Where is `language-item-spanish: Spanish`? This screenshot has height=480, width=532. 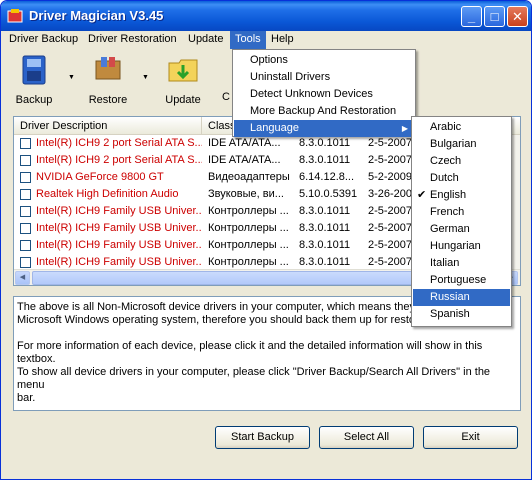
language-item-spanish: Spanish is located at coordinates (461, 314).